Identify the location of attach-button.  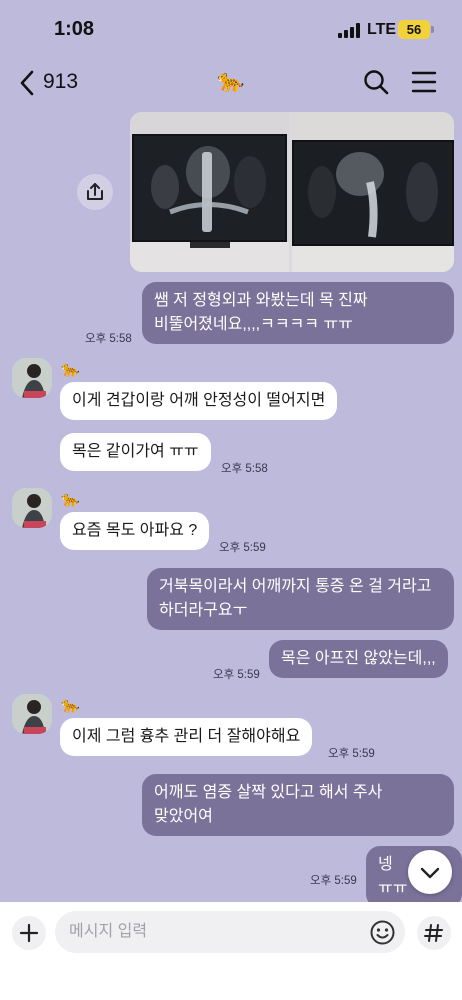
(29, 933).